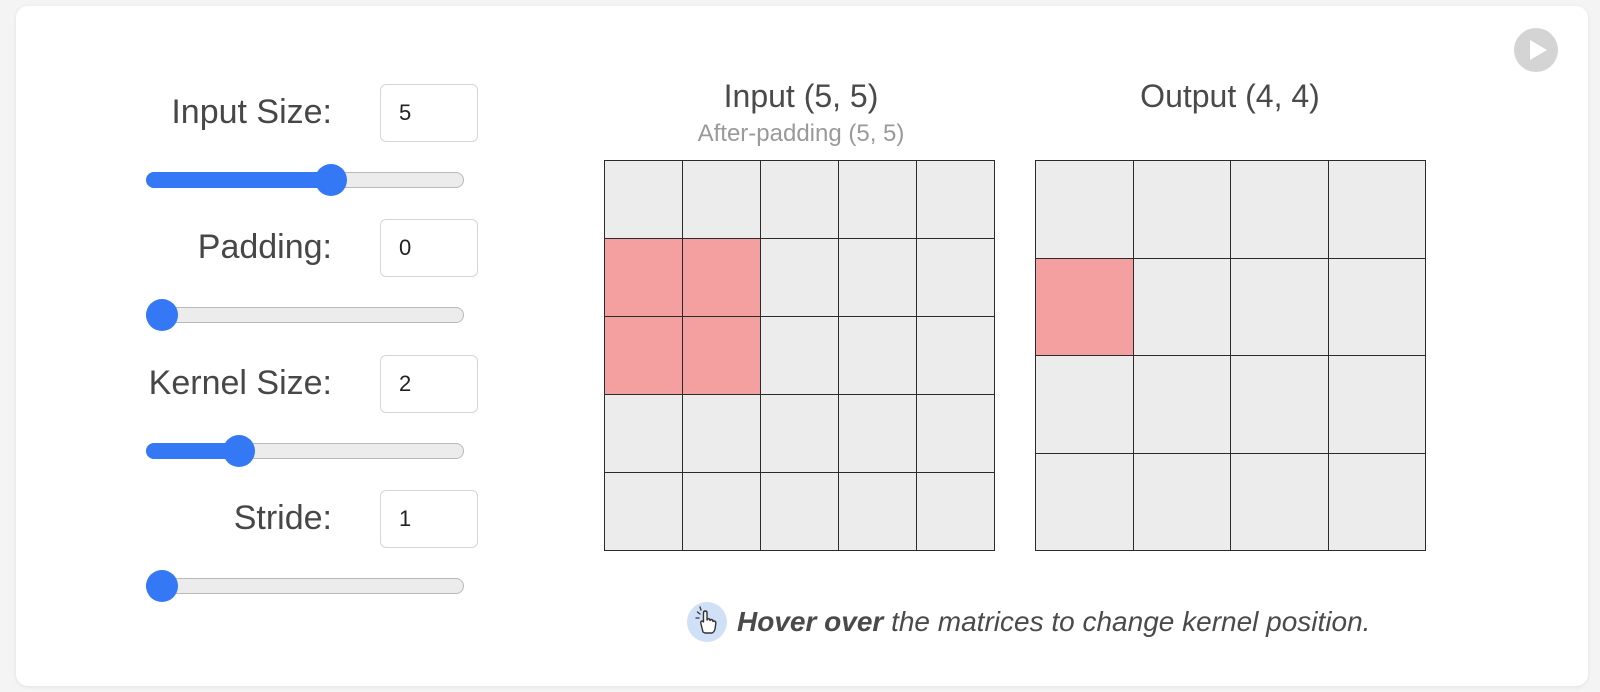  I want to click on input-size-slider, so click(305, 180).